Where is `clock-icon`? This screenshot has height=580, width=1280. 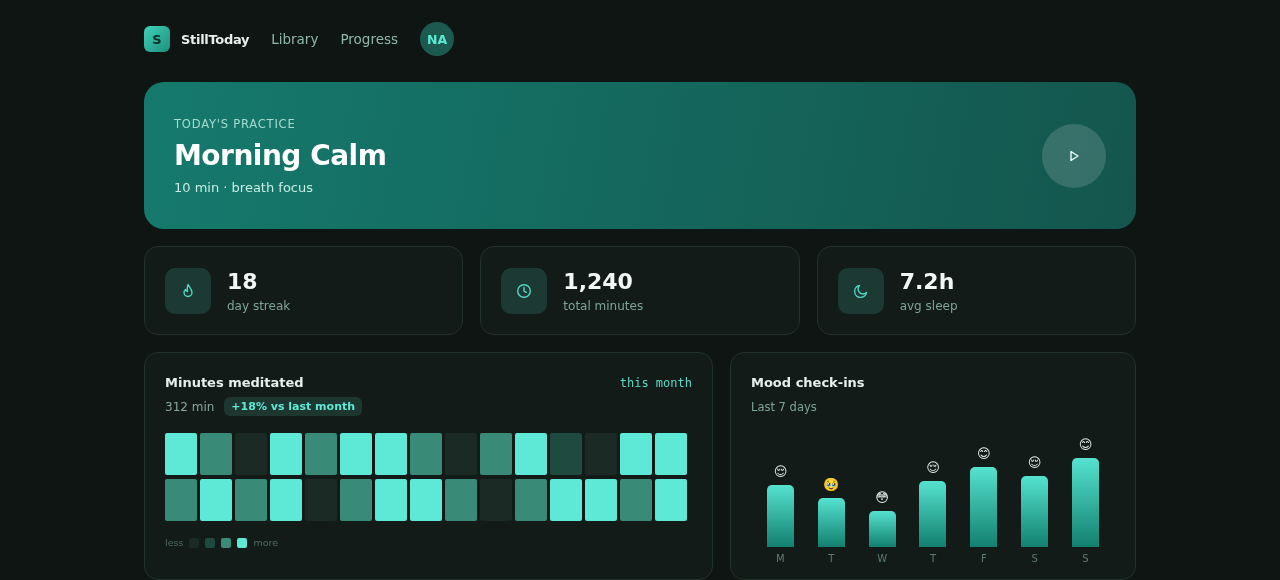 clock-icon is located at coordinates (524, 290).